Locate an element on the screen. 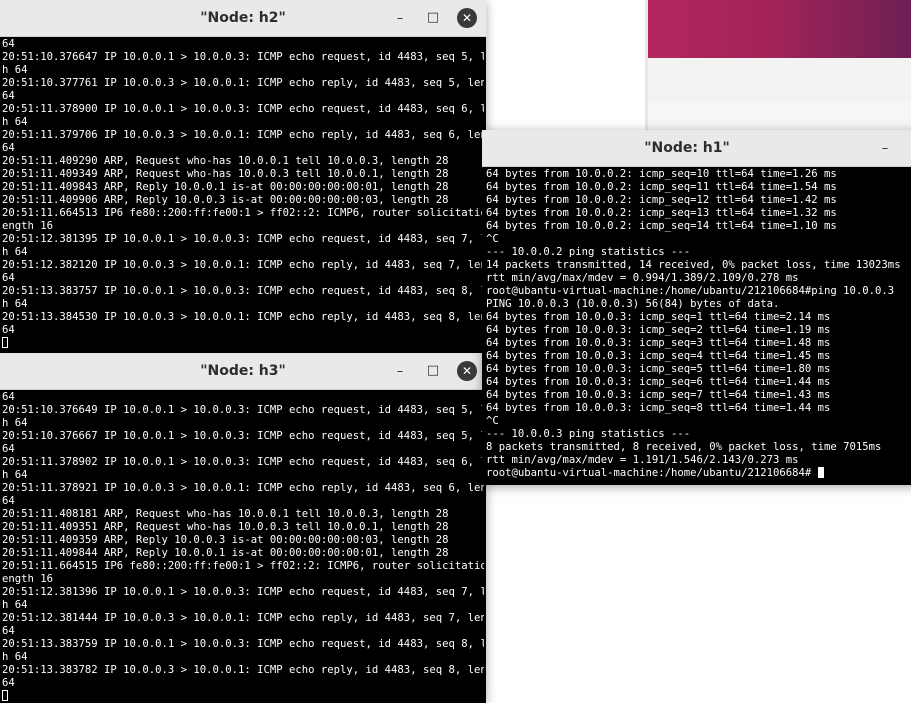 Image resolution: width=911 pixels, height=703 pixels. titlebar-h2: "Node: h2" – □ ✕ is located at coordinates (243, 18).